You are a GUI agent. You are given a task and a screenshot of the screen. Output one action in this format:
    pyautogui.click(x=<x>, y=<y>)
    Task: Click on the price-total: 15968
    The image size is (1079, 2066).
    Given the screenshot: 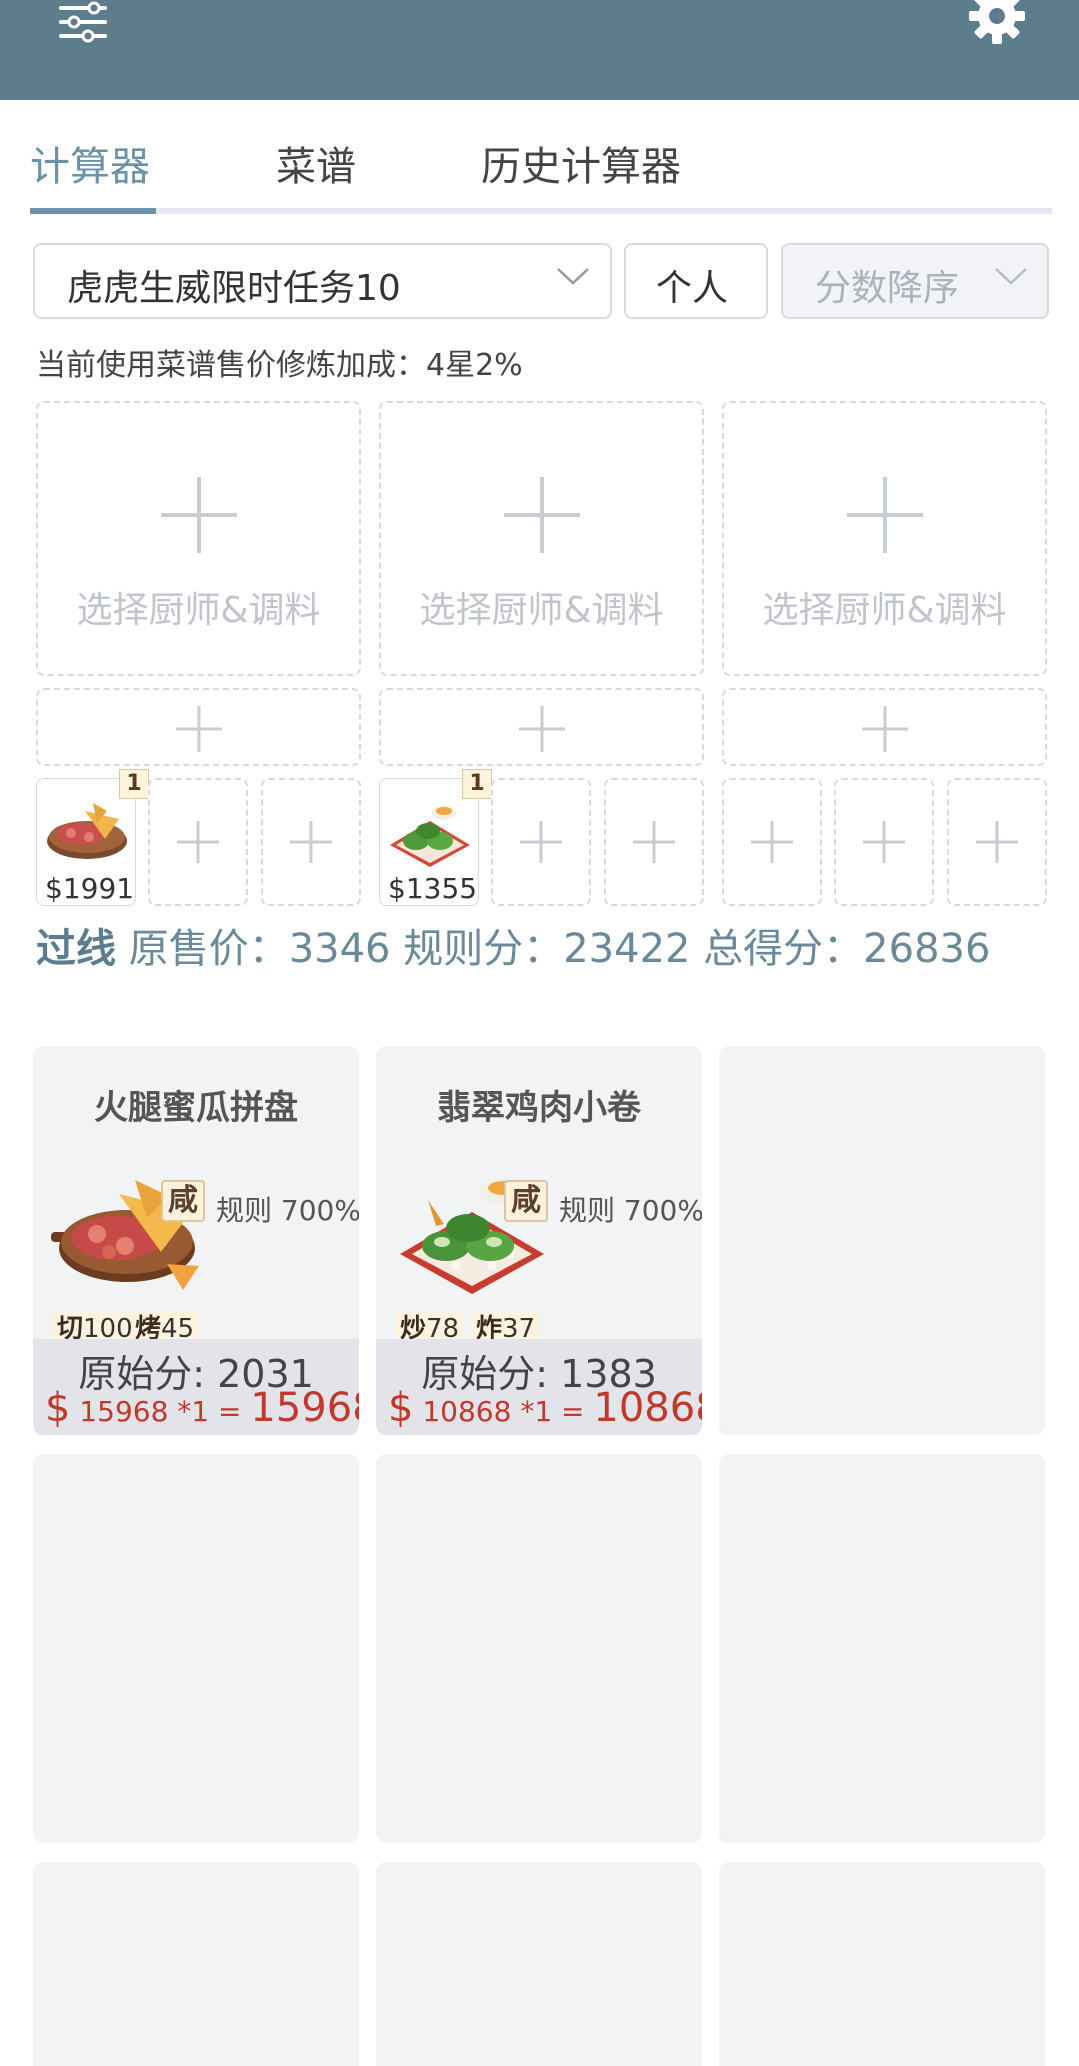 What is the action you would take?
    pyautogui.click(x=304, y=1408)
    